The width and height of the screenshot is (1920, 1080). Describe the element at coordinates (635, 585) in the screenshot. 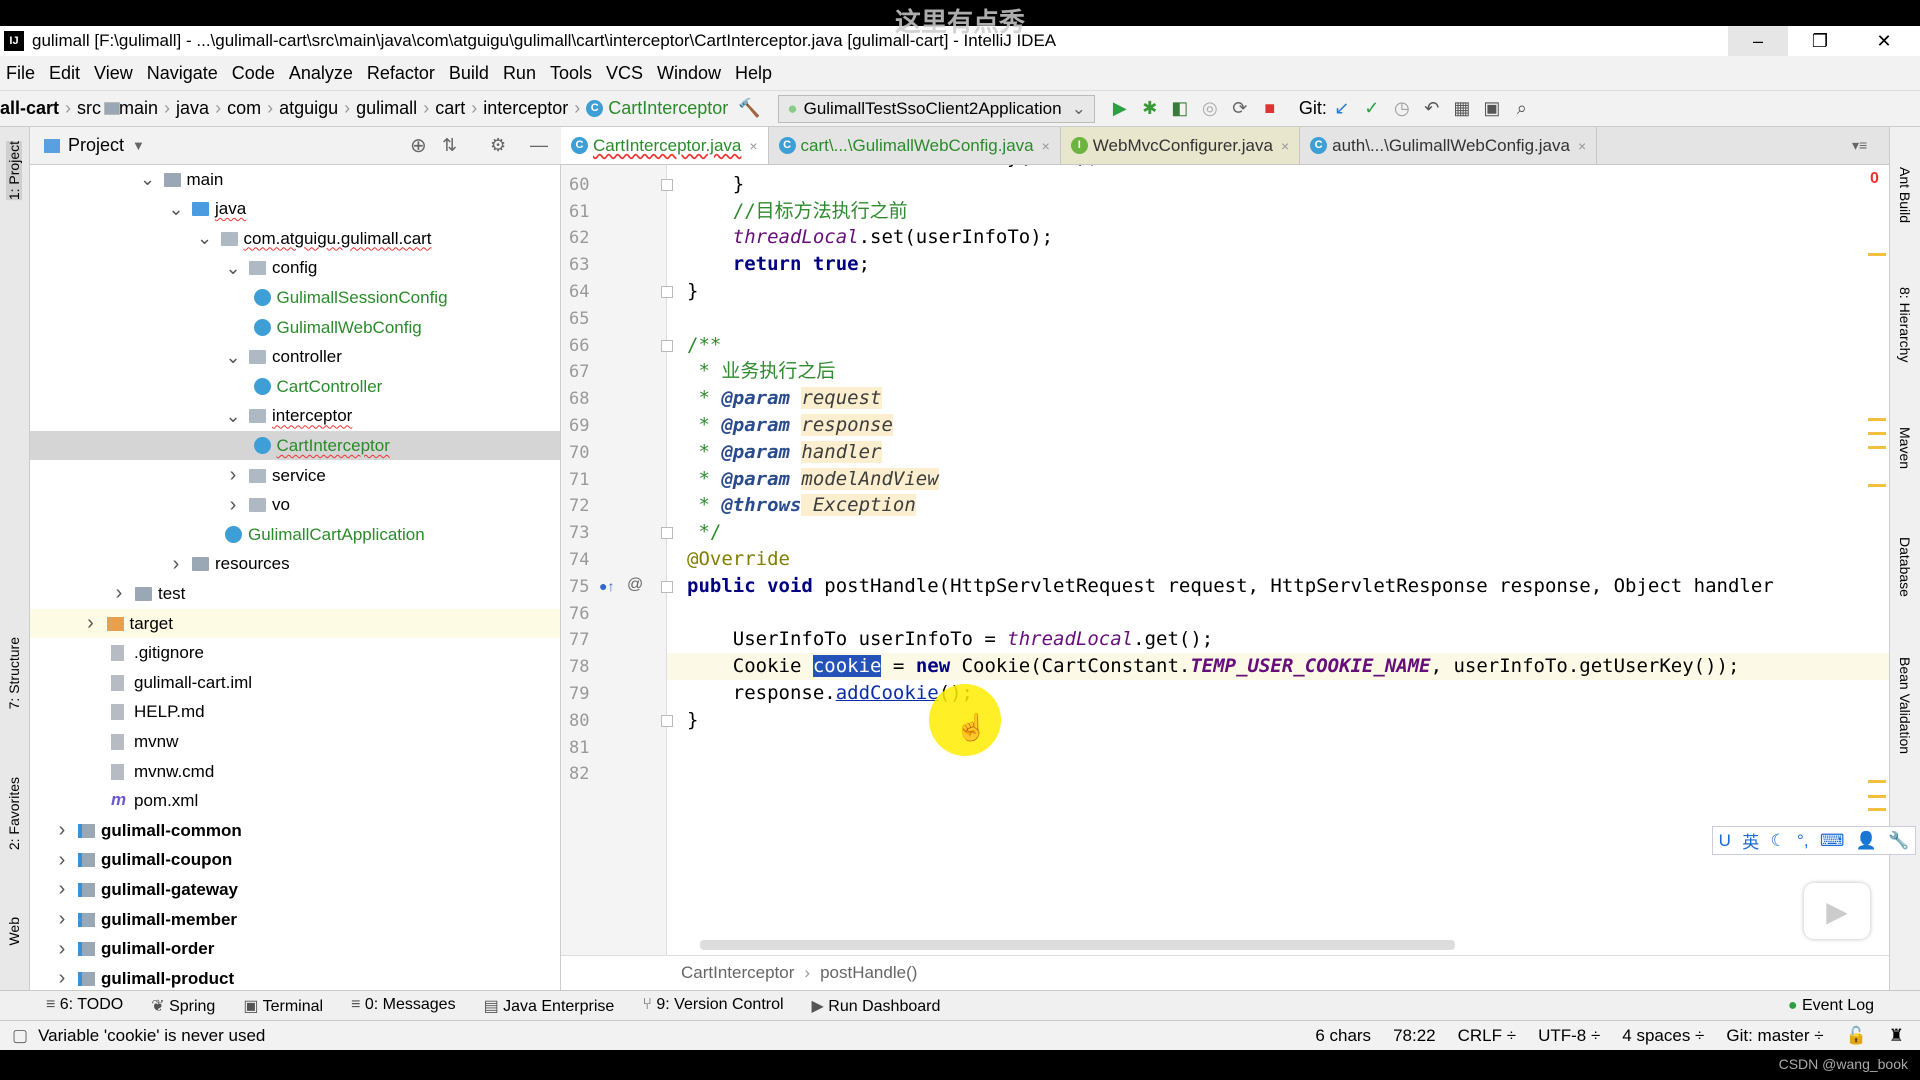

I see `annotation-marker-icon: @` at that location.